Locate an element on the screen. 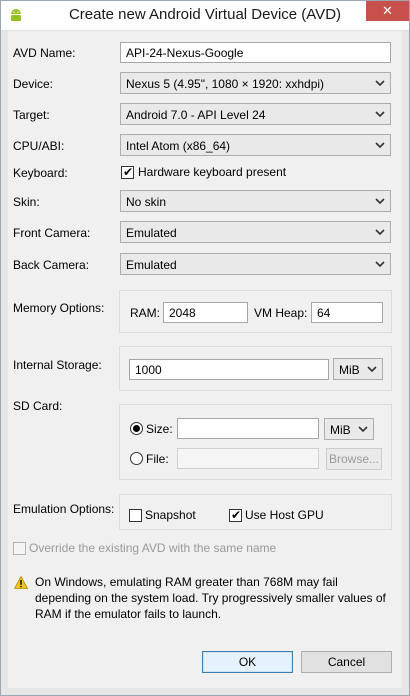  avd-name-label: AVD Name: is located at coordinates (44, 53).